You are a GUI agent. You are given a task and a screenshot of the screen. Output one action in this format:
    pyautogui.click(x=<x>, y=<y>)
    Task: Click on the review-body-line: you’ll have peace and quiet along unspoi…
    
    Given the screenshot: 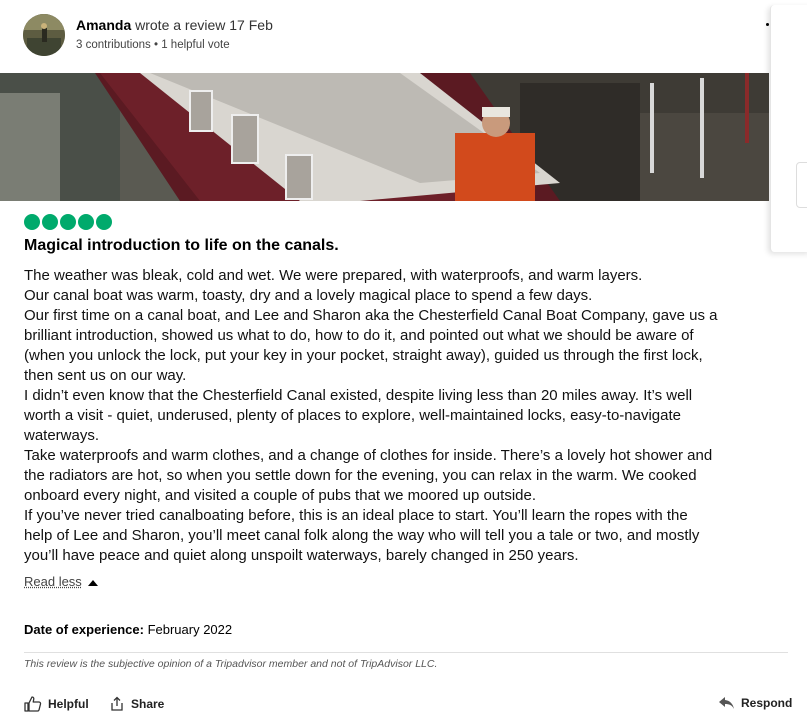 What is the action you would take?
    pyautogui.click(x=301, y=555)
    